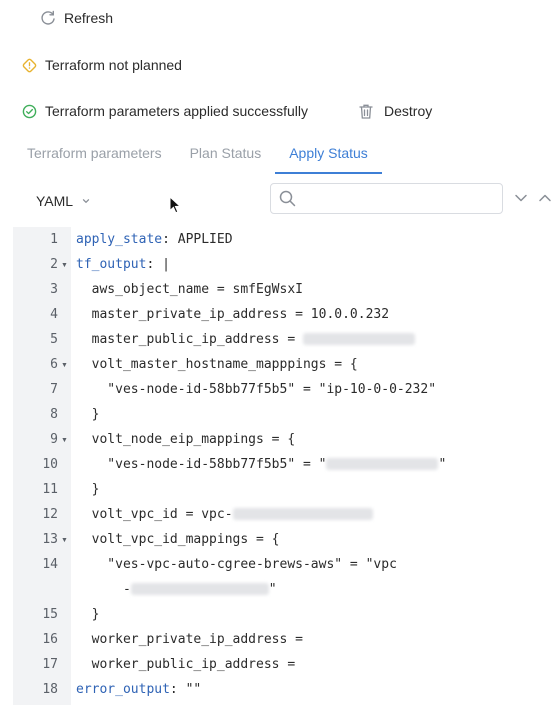 This screenshot has height=705, width=551. I want to click on line-text: volt_vpc_id_mappings = {, so click(178, 539).